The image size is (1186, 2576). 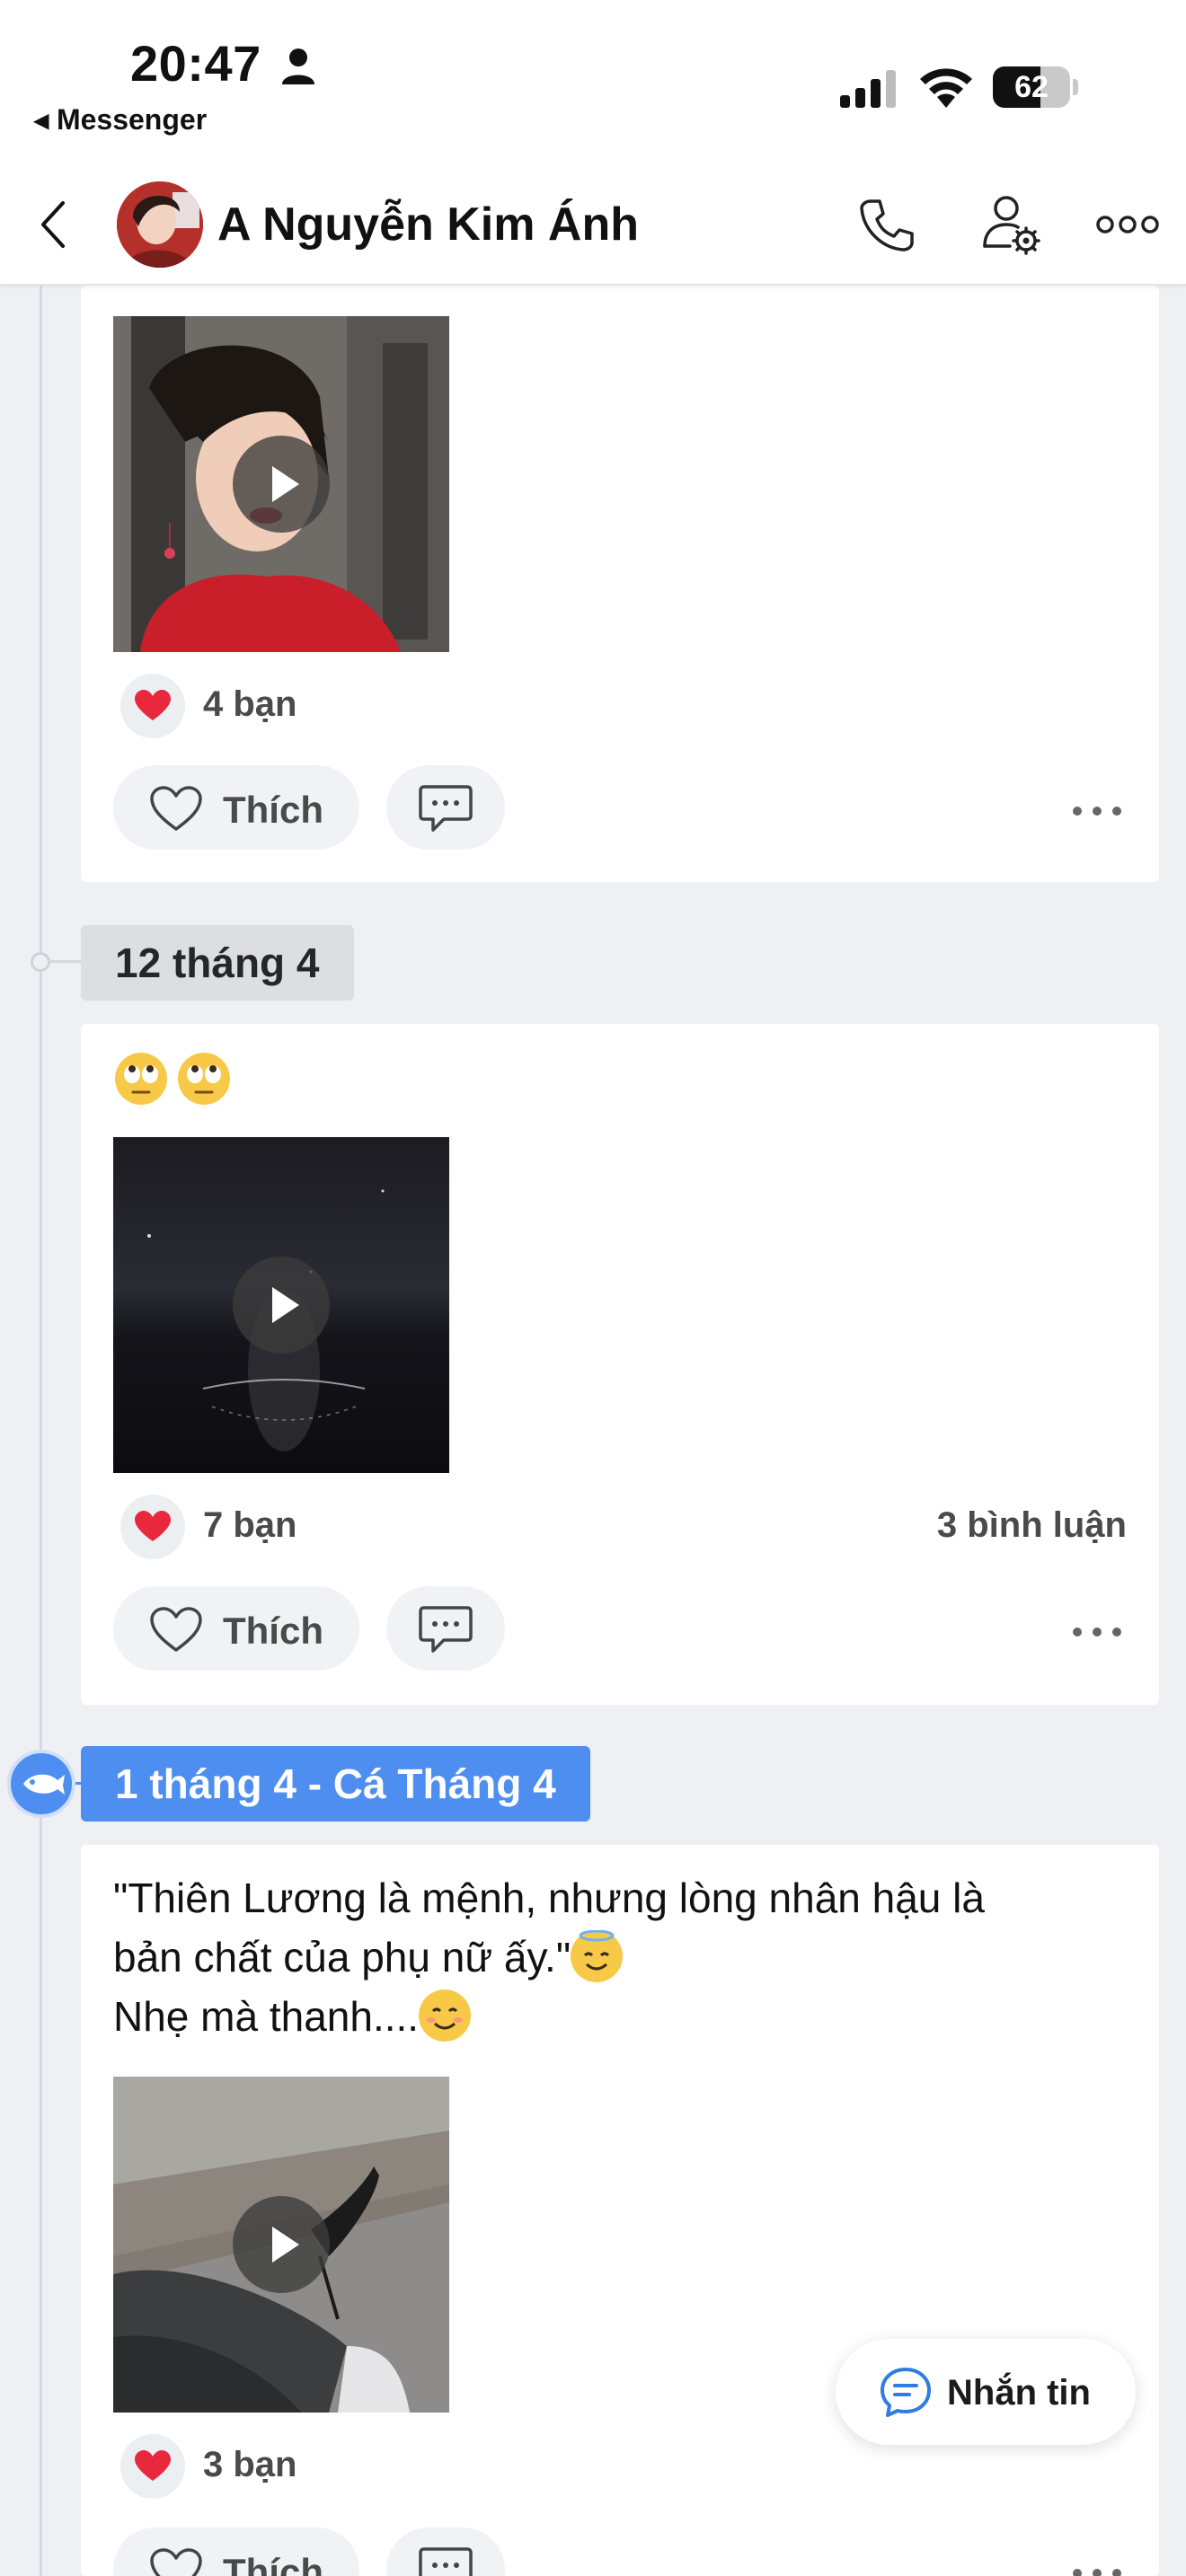 I want to click on avatar, so click(x=160, y=224).